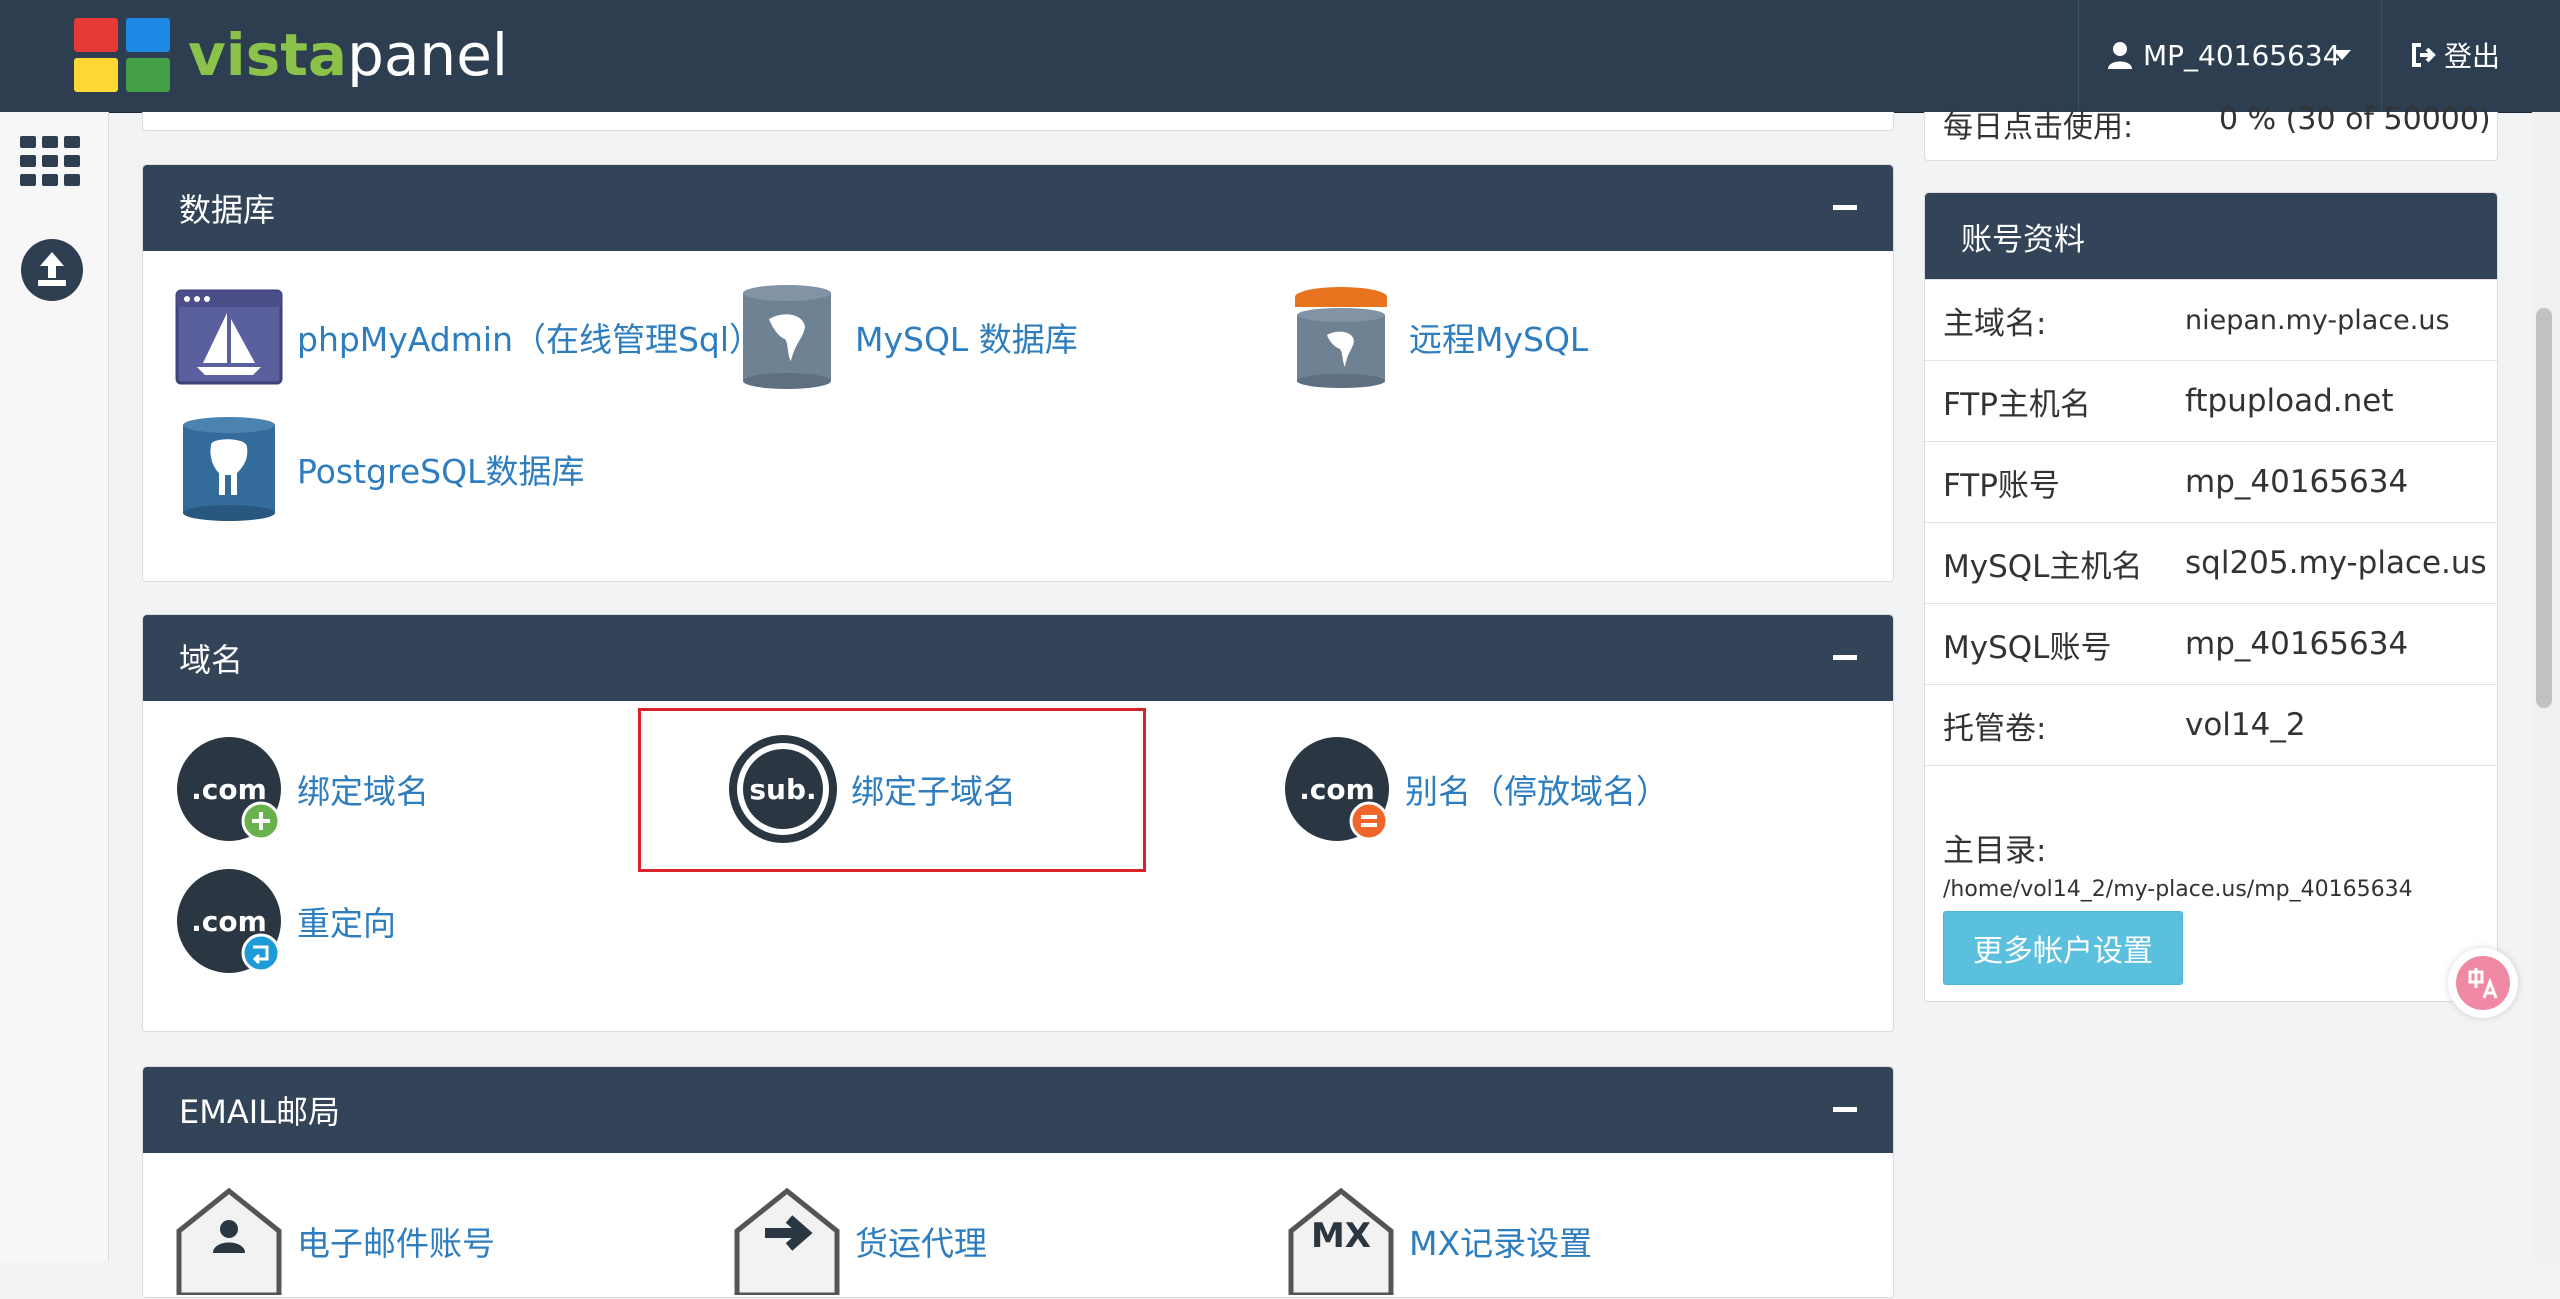 This screenshot has width=2560, height=1299. I want to click on dotcom-redirect-icon: .com, so click(229, 921).